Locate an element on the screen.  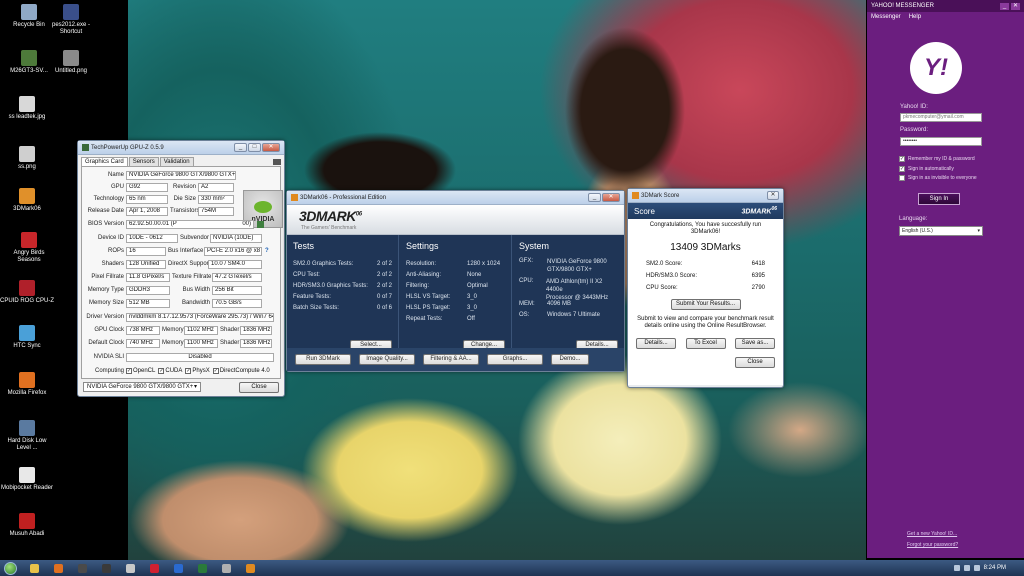
die-size-field: 330 mm² is located at coordinates (216, 199).